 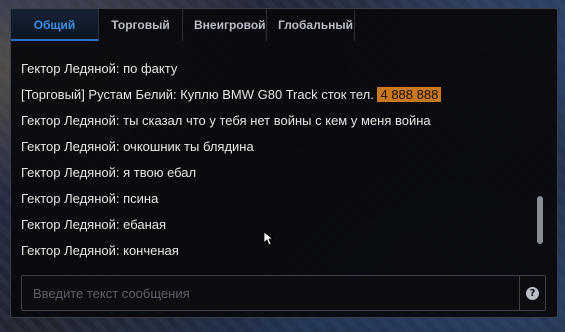 I want to click on help-button: ?, so click(x=532, y=293).